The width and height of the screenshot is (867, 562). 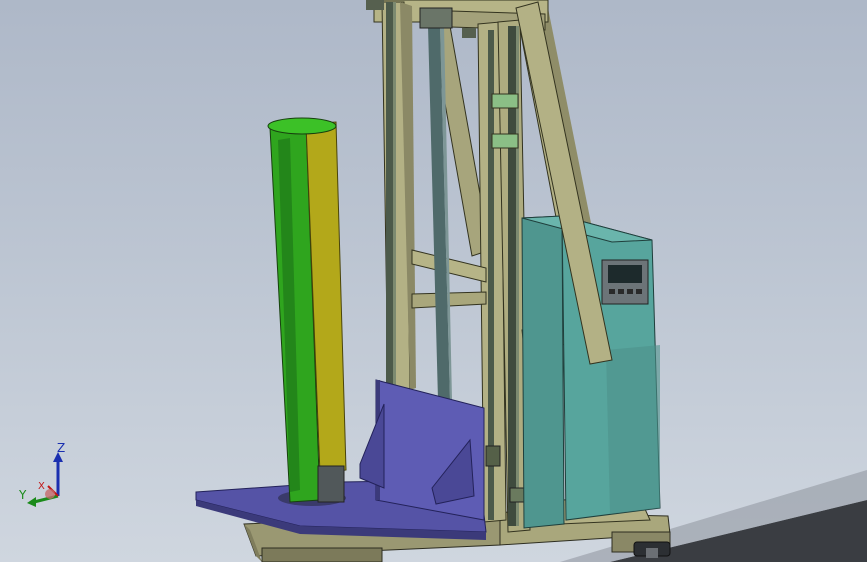 I want to click on vertical-post, so click(x=307, y=310).